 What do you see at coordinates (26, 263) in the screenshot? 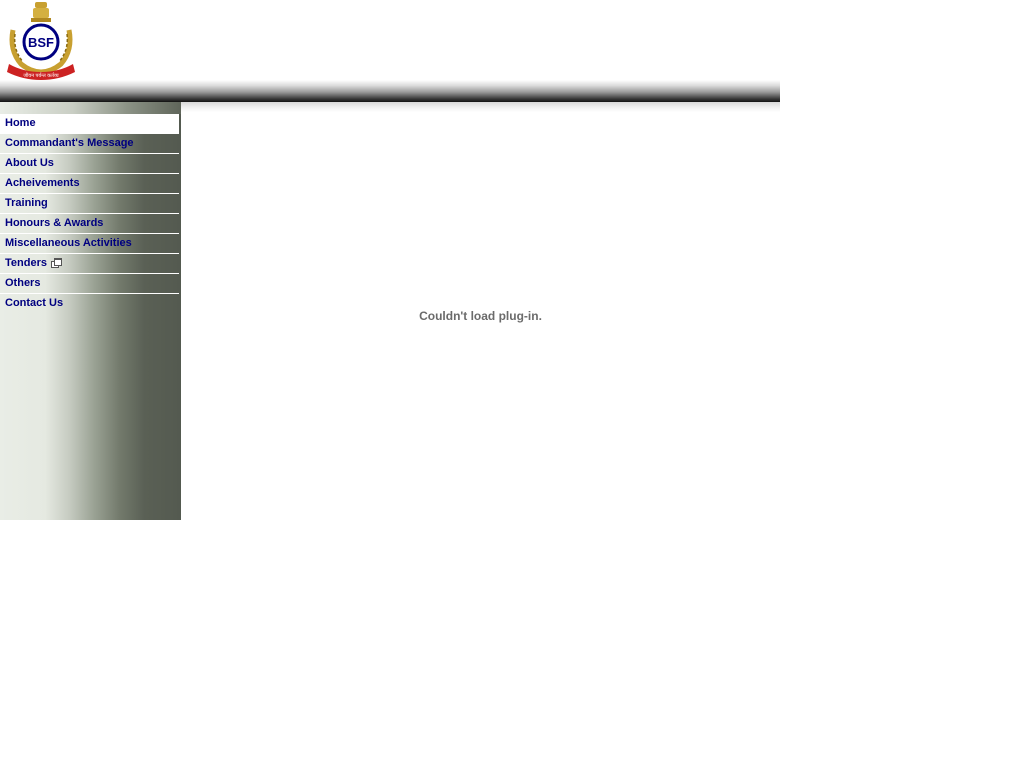
I see `sidebar-item-label: Tenders` at bounding box center [26, 263].